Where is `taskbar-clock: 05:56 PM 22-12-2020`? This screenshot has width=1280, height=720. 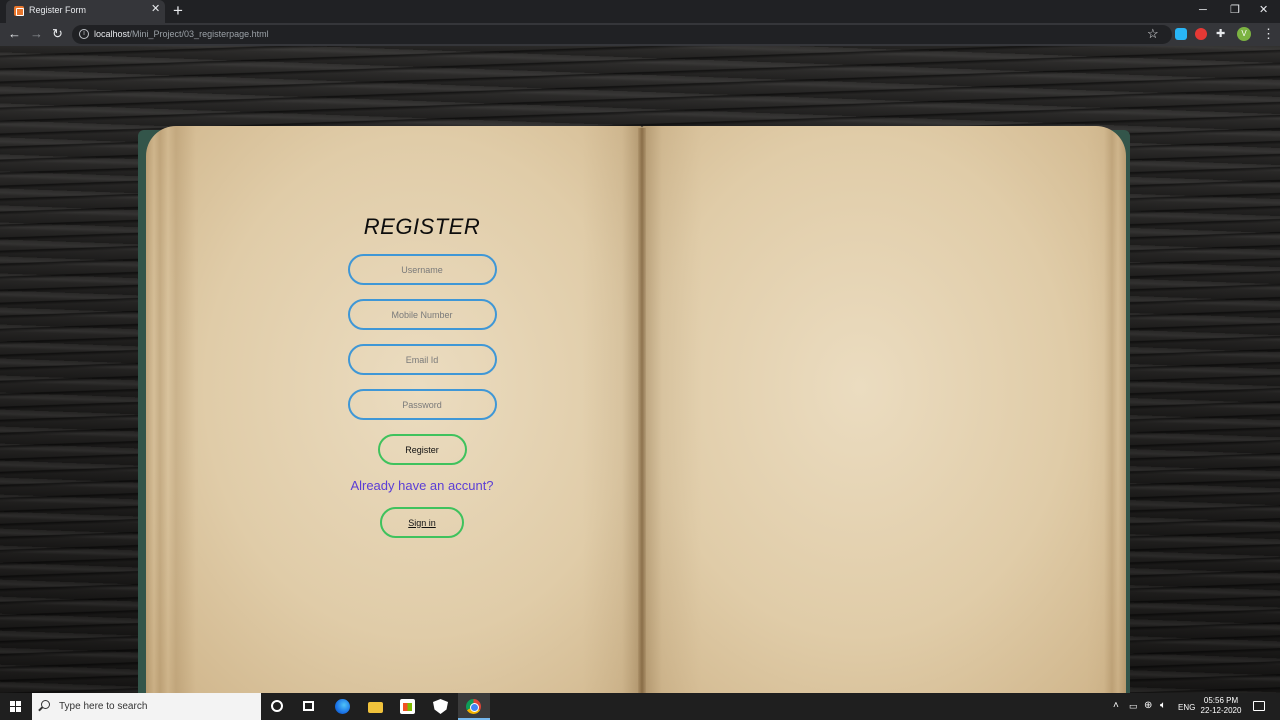 taskbar-clock: 05:56 PM 22-12-2020 is located at coordinates (1221, 706).